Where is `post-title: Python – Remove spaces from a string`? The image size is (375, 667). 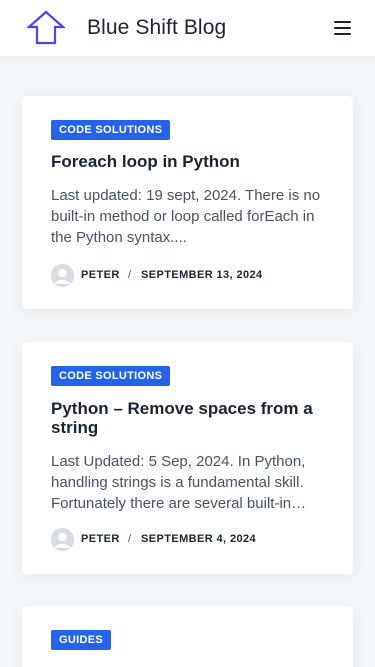
post-title: Python – Remove spaces from a string is located at coordinates (191, 418).